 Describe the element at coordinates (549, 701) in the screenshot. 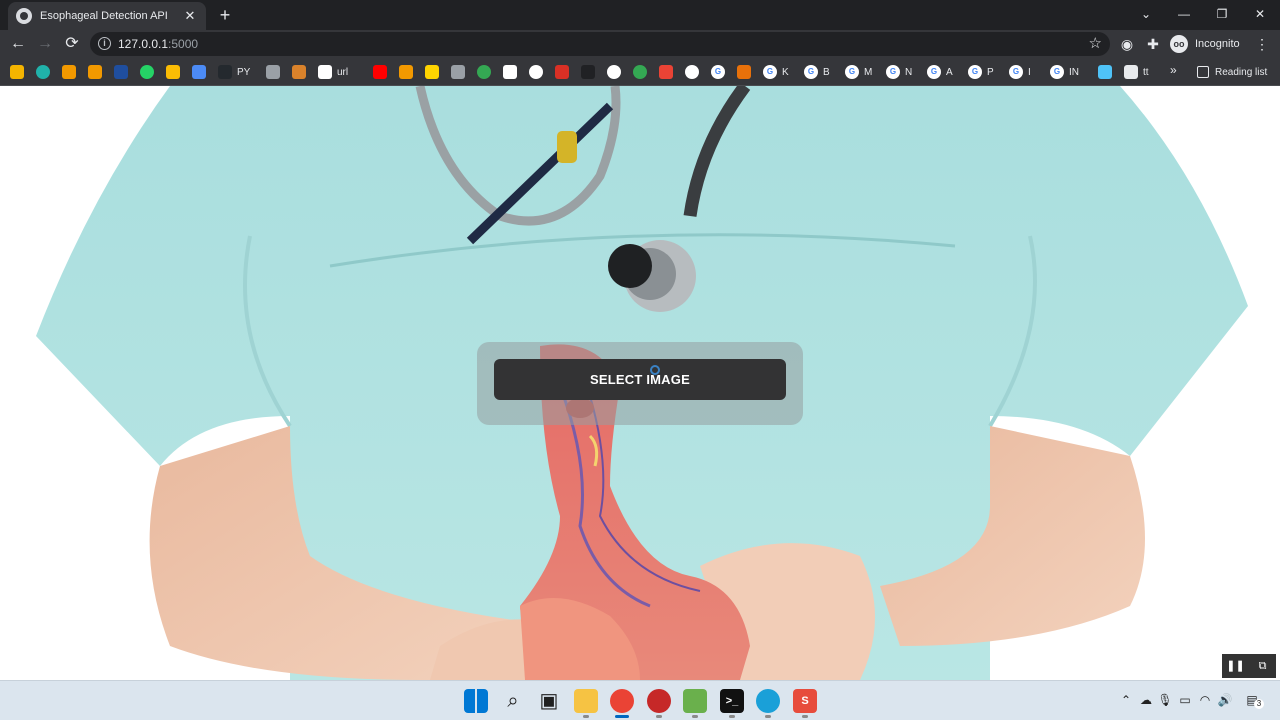

I see `task-view-icon: ▣` at that location.